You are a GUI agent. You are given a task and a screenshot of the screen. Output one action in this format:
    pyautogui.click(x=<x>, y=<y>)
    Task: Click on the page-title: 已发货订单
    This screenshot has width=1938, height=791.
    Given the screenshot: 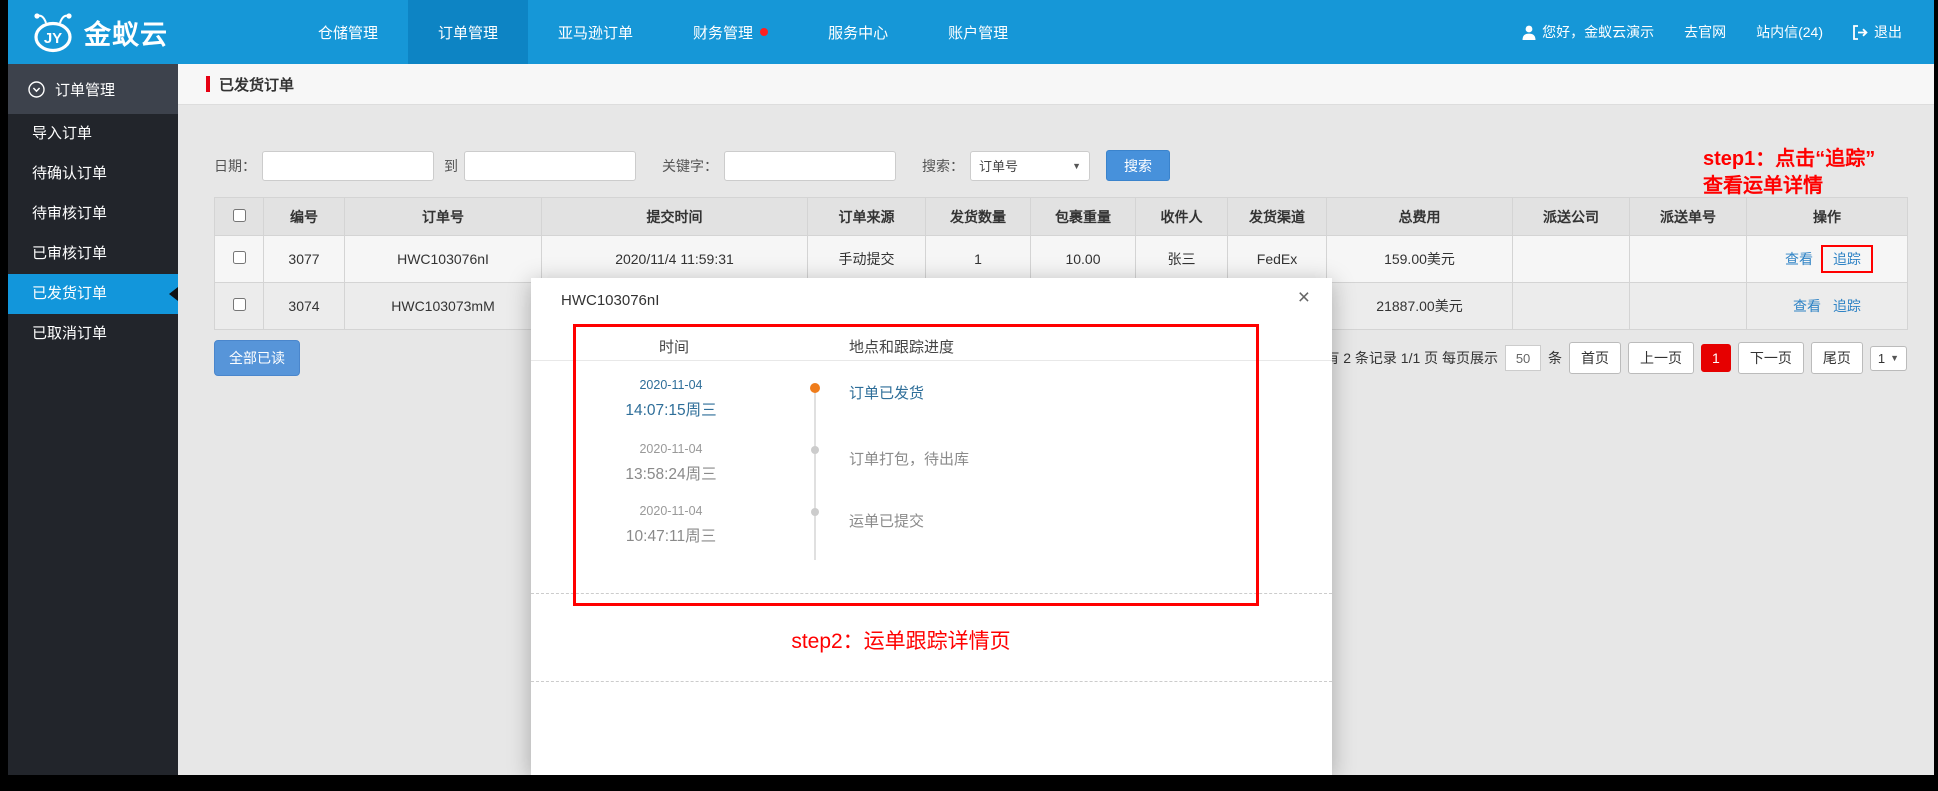 What is the action you would take?
    pyautogui.click(x=257, y=85)
    